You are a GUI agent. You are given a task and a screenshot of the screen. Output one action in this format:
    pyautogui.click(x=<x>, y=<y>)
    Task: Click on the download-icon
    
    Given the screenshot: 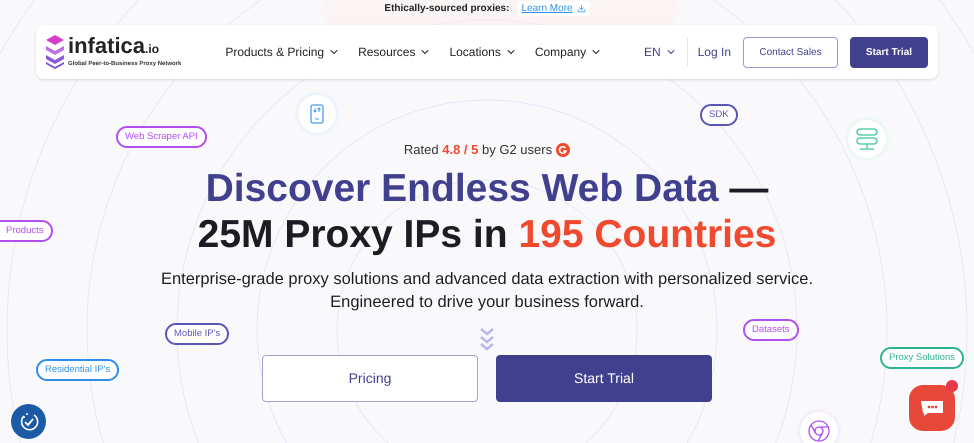 What is the action you would take?
    pyautogui.click(x=581, y=8)
    